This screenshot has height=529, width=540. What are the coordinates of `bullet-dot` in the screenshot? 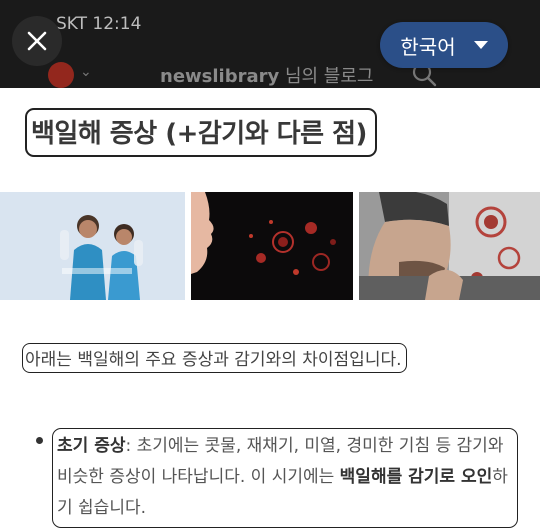 It's located at (39, 440).